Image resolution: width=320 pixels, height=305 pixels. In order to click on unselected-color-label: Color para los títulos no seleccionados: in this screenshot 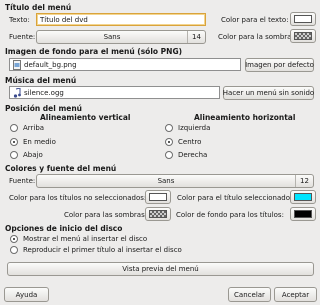, I will do `click(78, 198)`.